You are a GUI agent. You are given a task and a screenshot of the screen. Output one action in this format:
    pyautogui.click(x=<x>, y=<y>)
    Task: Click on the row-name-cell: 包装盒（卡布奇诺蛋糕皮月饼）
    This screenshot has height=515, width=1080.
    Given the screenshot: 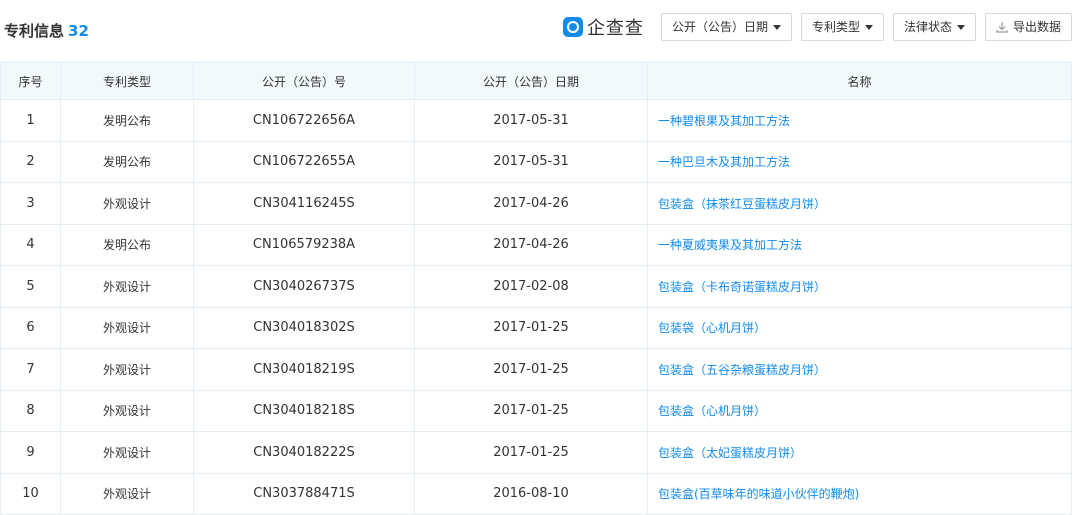 What is the action you would take?
    pyautogui.click(x=859, y=286)
    